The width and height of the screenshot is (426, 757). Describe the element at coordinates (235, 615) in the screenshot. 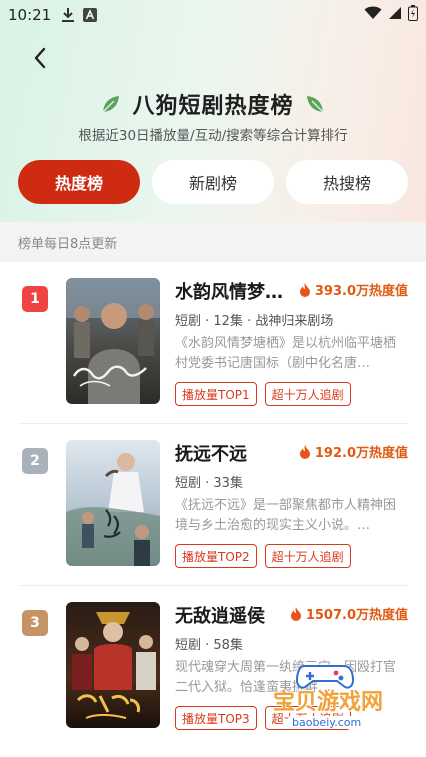

I see `drama-title: 无敌逍遥侯` at that location.